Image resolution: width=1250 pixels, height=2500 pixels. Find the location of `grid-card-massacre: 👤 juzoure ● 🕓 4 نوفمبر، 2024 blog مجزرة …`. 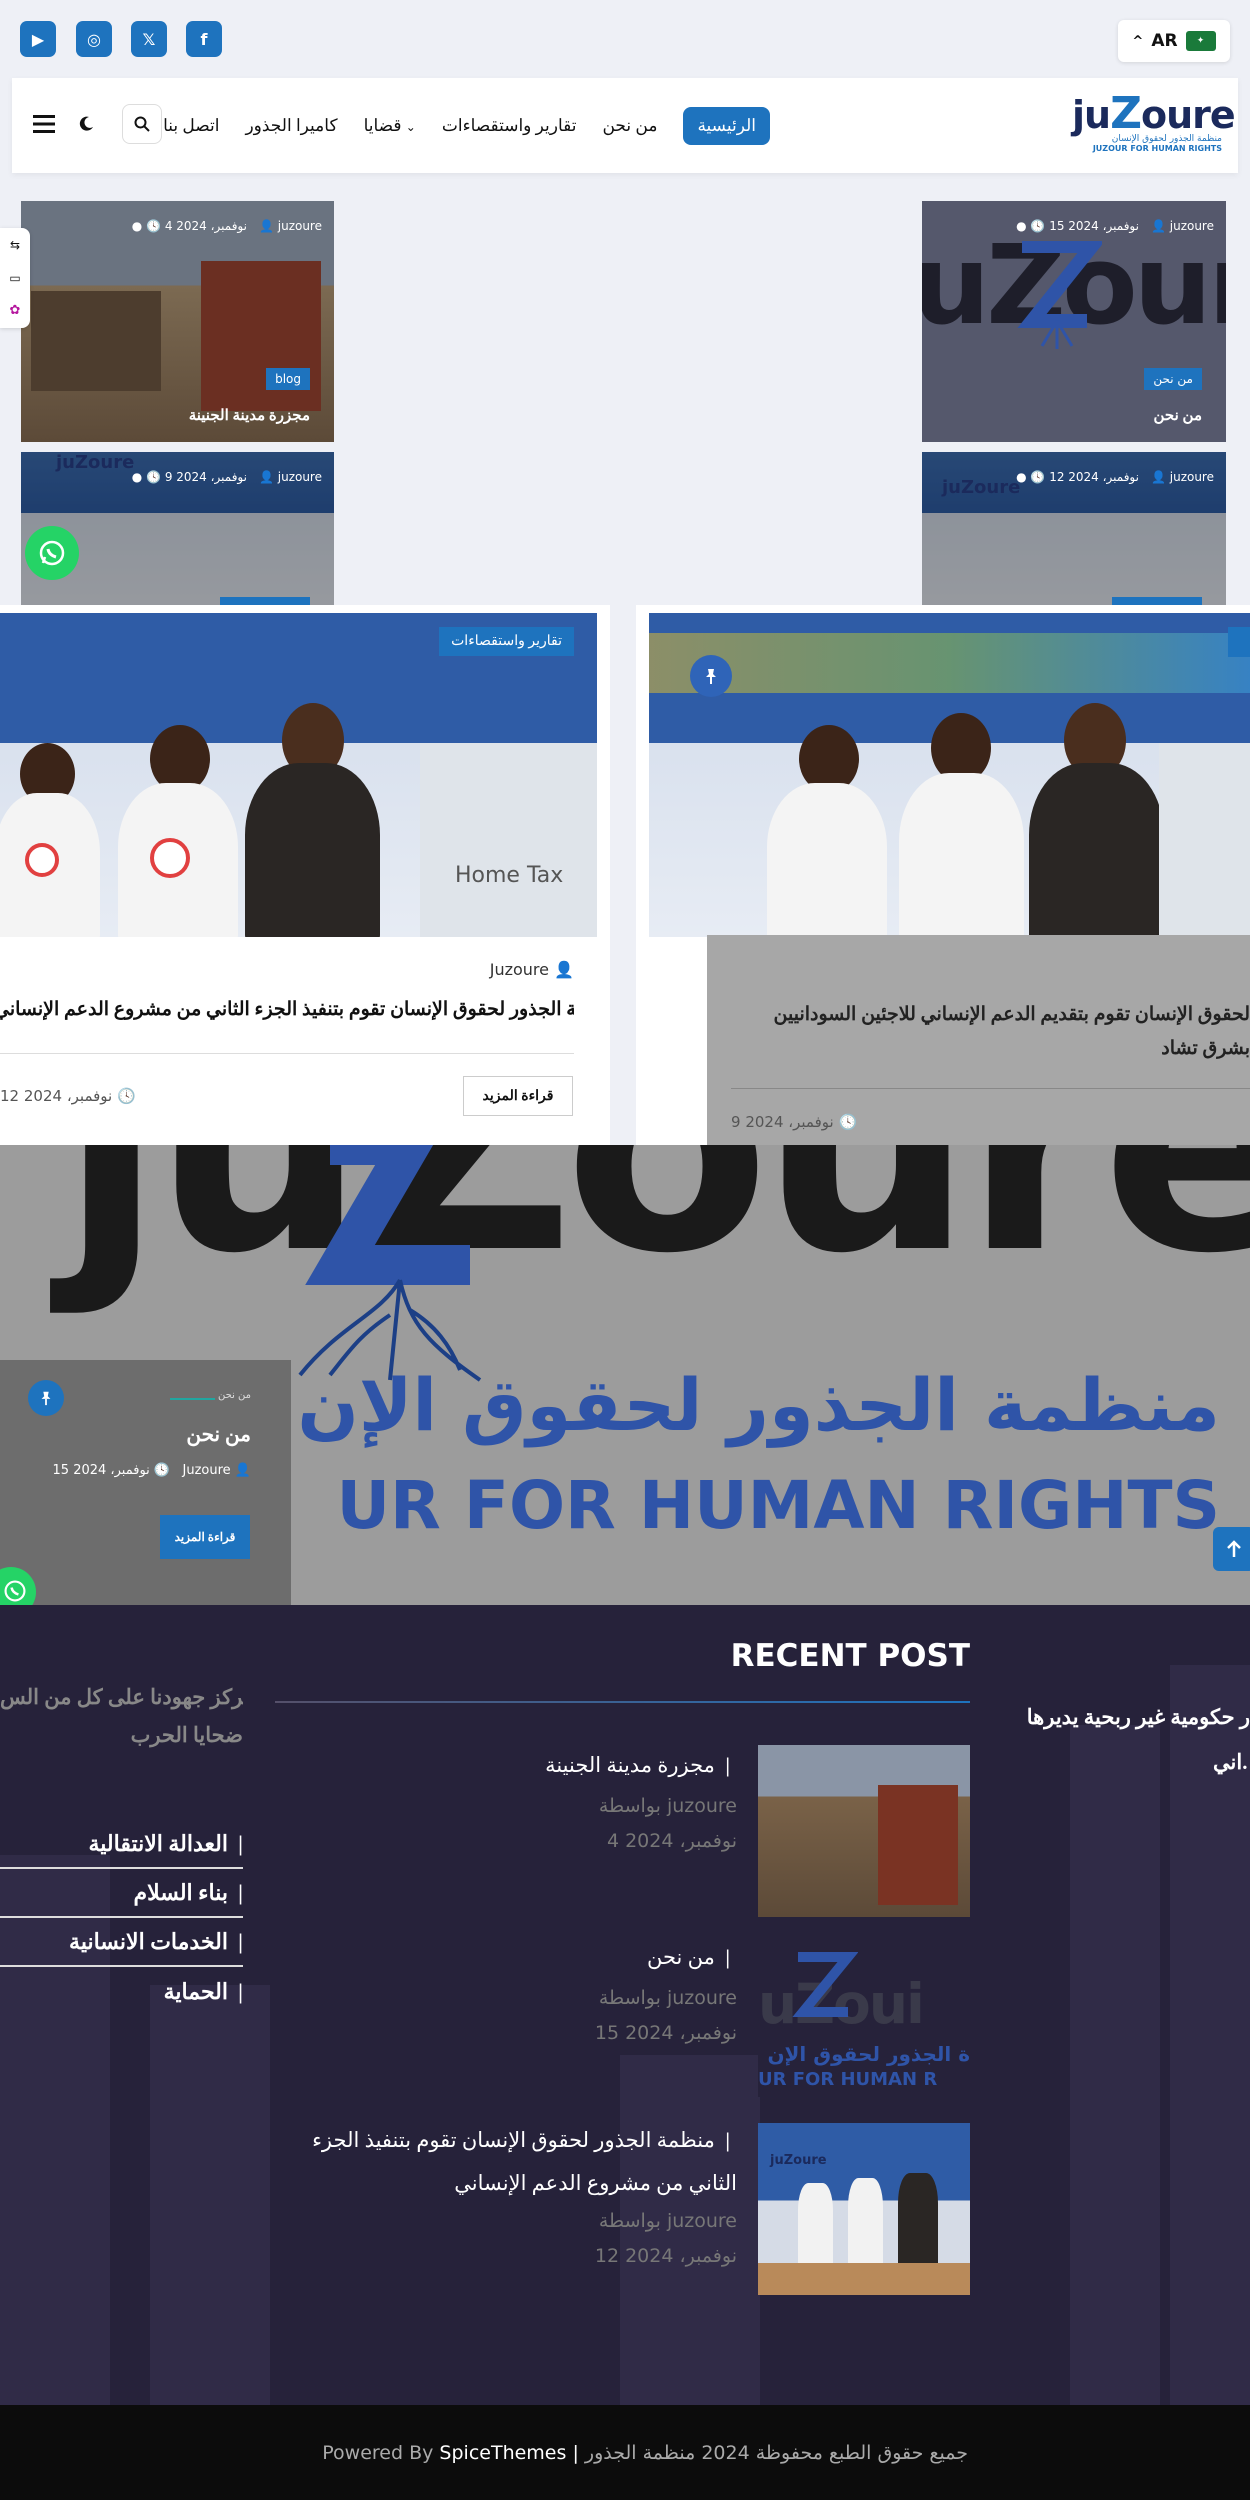

grid-card-massacre: 👤 juzoure ● 🕓 4 نوفمبر، 2024 blog مجزرة … is located at coordinates (177, 321).